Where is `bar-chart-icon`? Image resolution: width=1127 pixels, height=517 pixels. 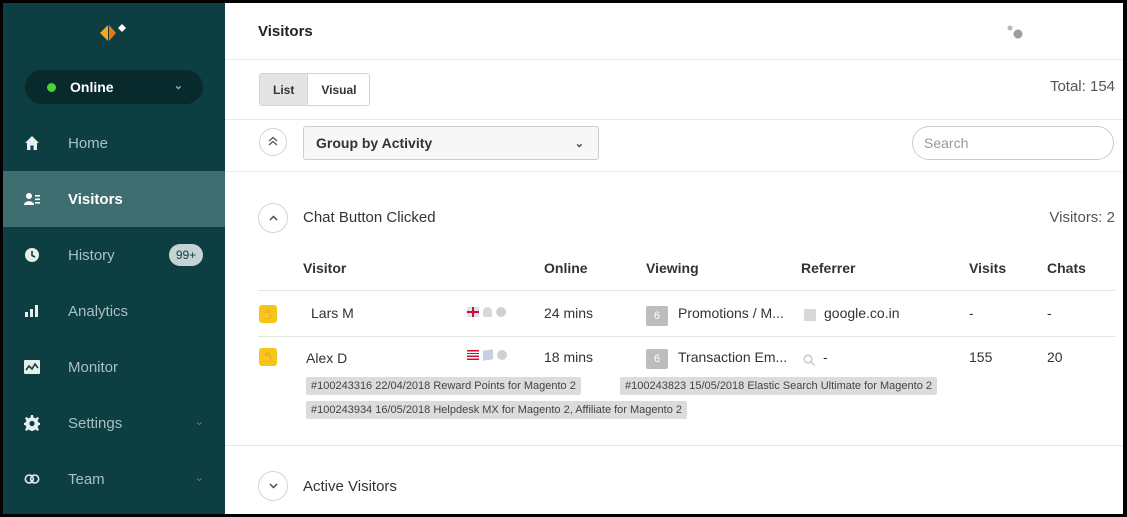
bar-chart-icon is located at coordinates (32, 311).